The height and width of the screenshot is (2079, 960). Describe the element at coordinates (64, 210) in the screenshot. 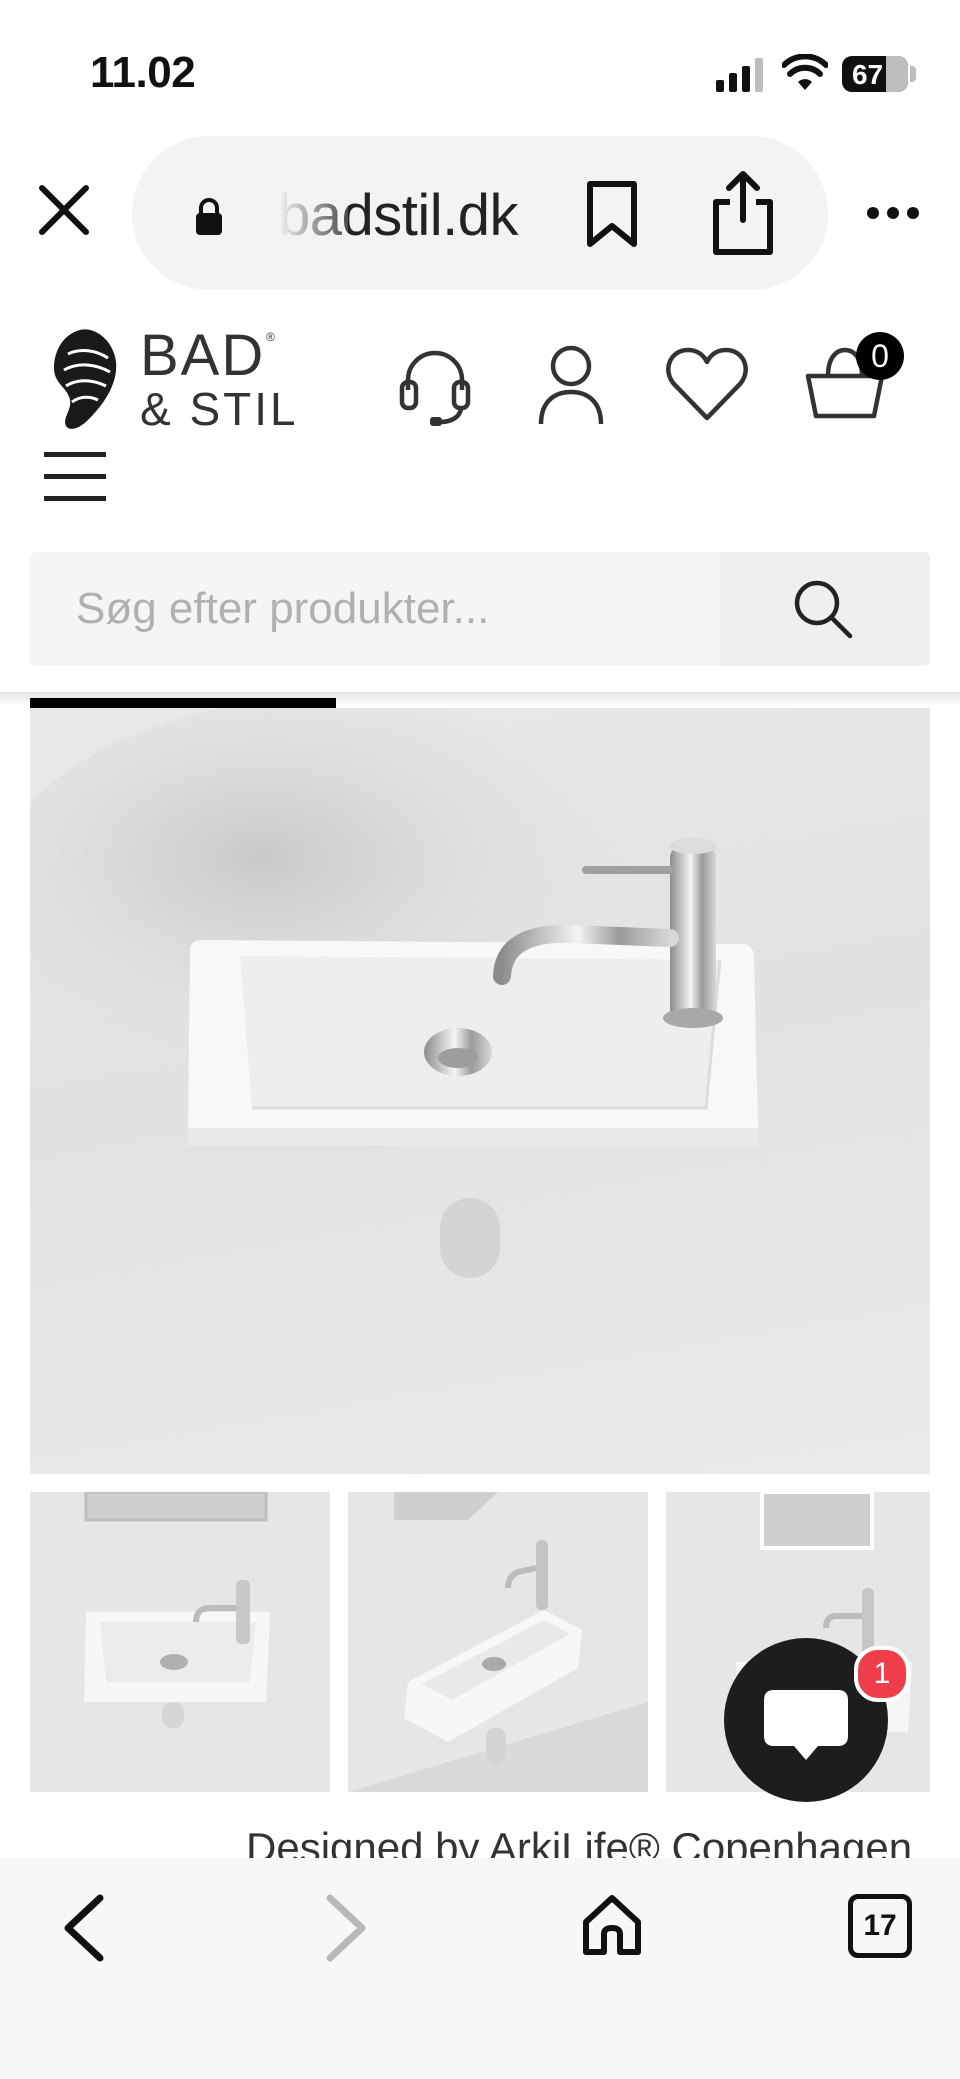

I see `close-icon` at that location.